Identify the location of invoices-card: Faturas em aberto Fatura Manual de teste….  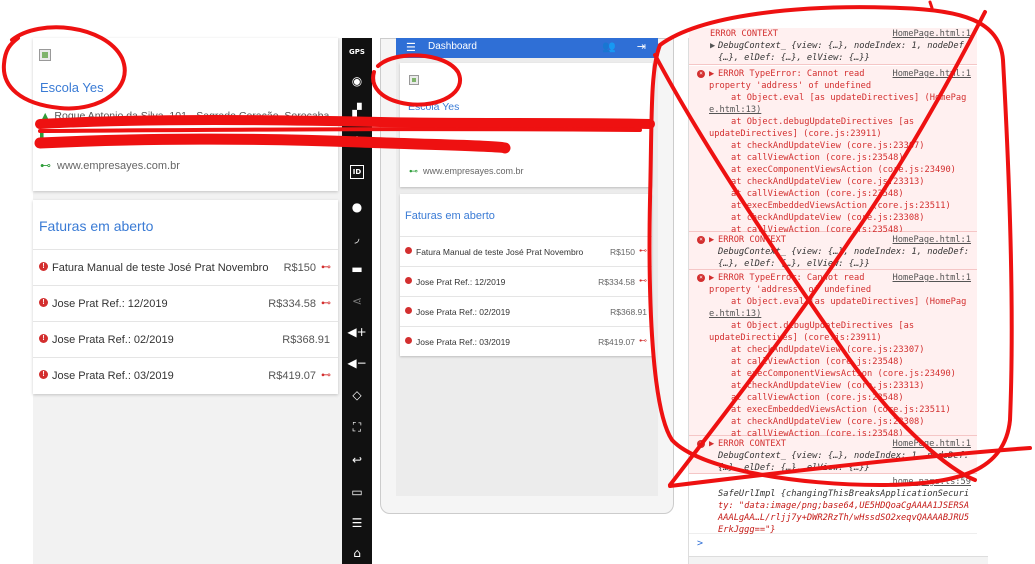
(526, 275).